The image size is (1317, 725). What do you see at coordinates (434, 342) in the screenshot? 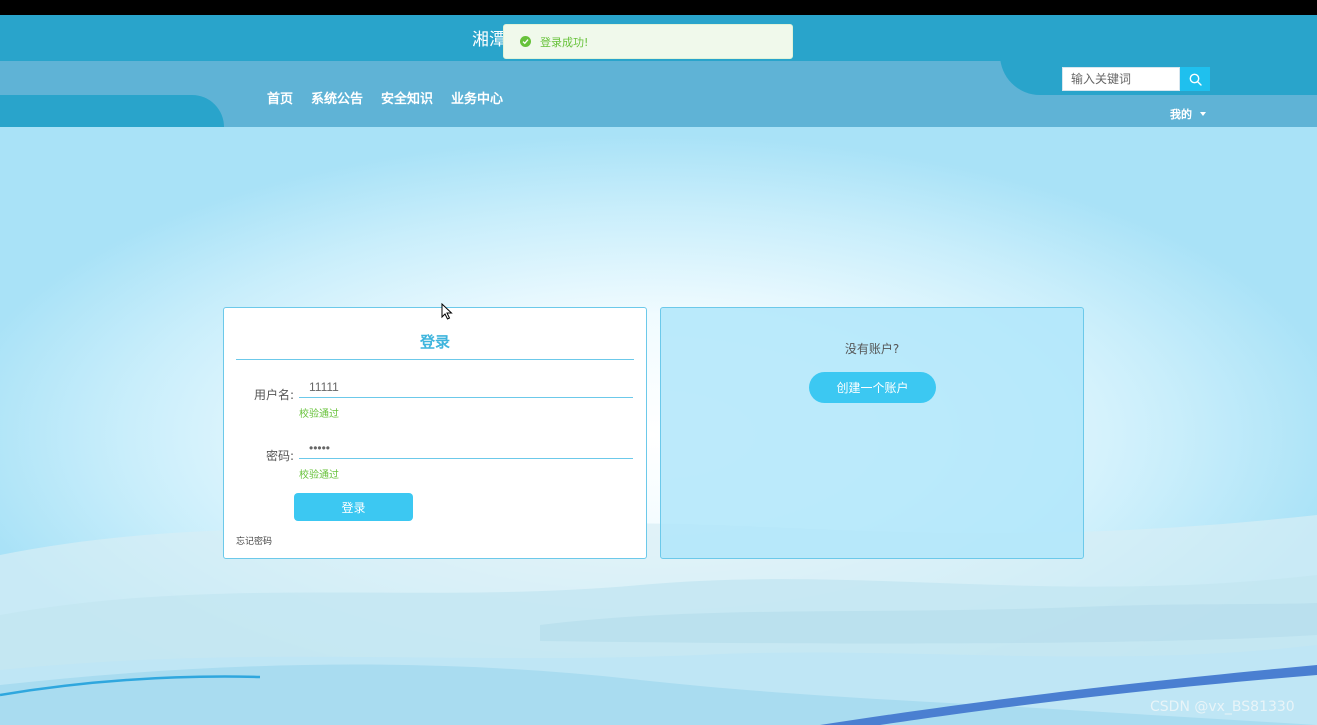
I see `login-title: 登录` at bounding box center [434, 342].